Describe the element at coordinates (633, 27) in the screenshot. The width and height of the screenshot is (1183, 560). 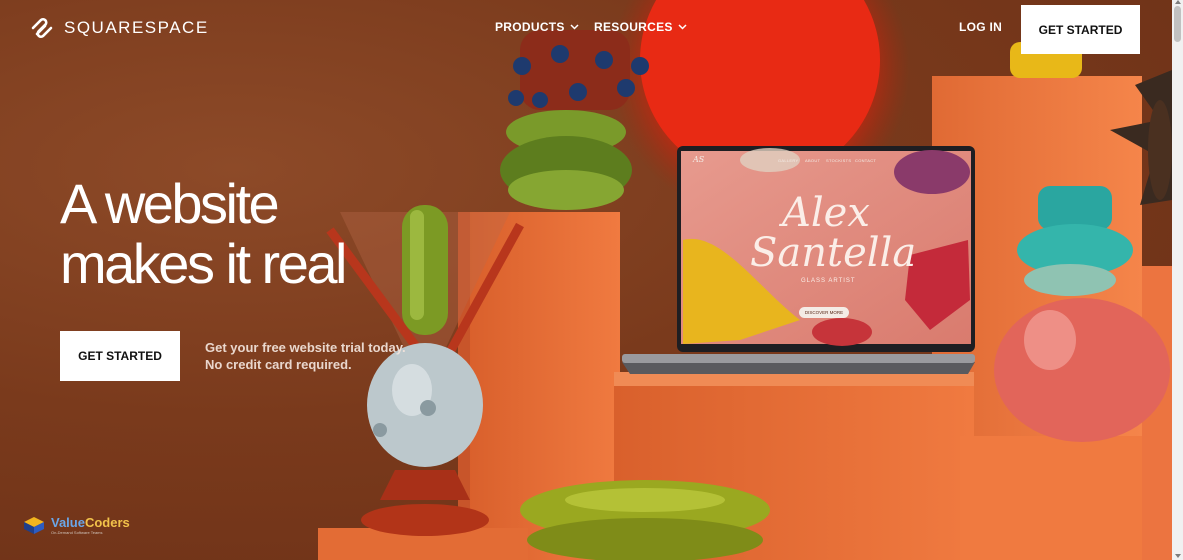
I see `nav-resources-label: RESOURCES` at that location.